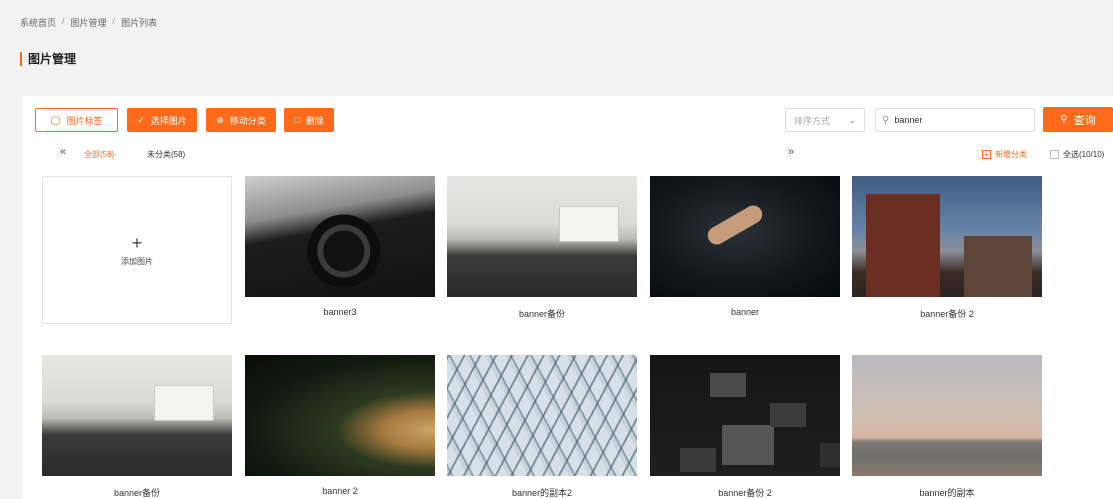 The height and width of the screenshot is (499, 1113). What do you see at coordinates (139, 23) in the screenshot?
I see `breadcrumb-image-list: 图片列表` at bounding box center [139, 23].